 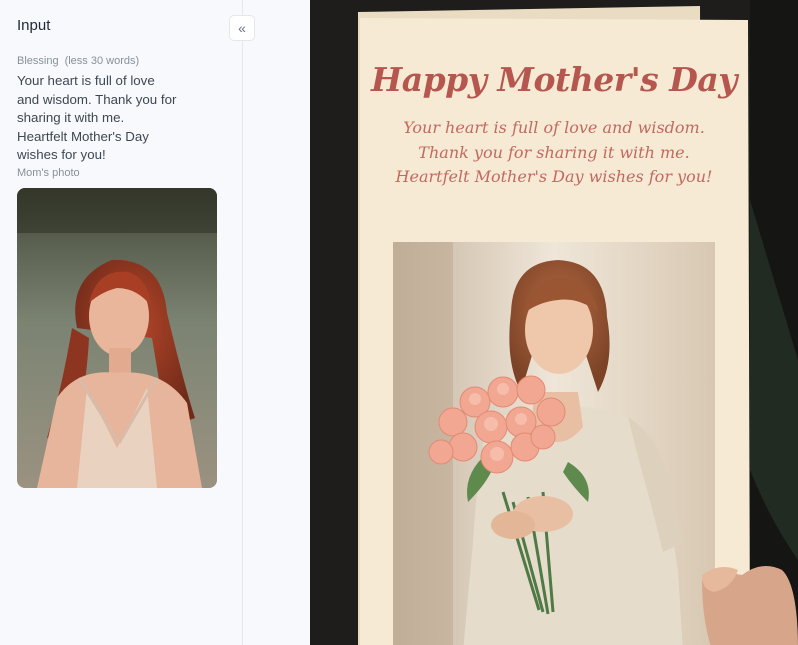 I want to click on blessing-line: Heartfelt Mother's Day, so click(x=83, y=136).